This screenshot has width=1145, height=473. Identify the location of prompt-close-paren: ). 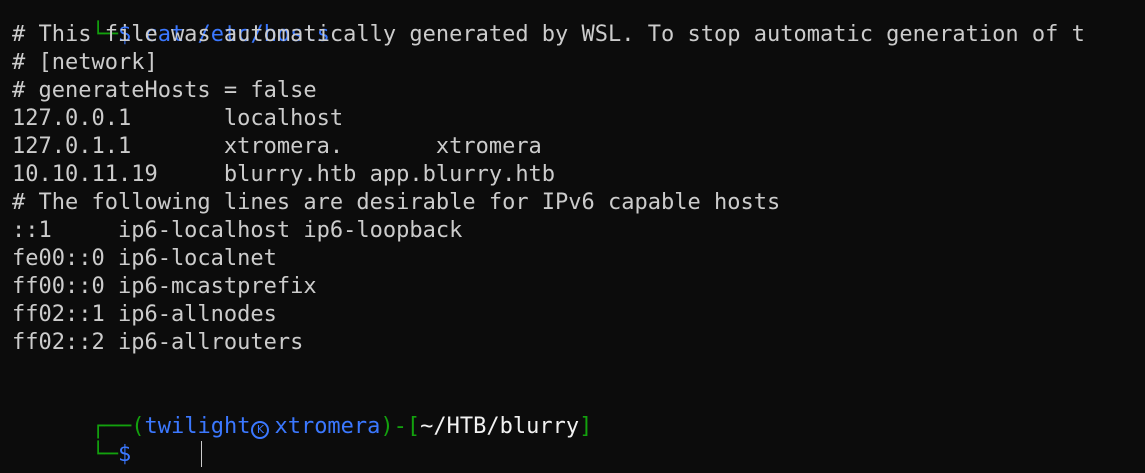
(387, 426).